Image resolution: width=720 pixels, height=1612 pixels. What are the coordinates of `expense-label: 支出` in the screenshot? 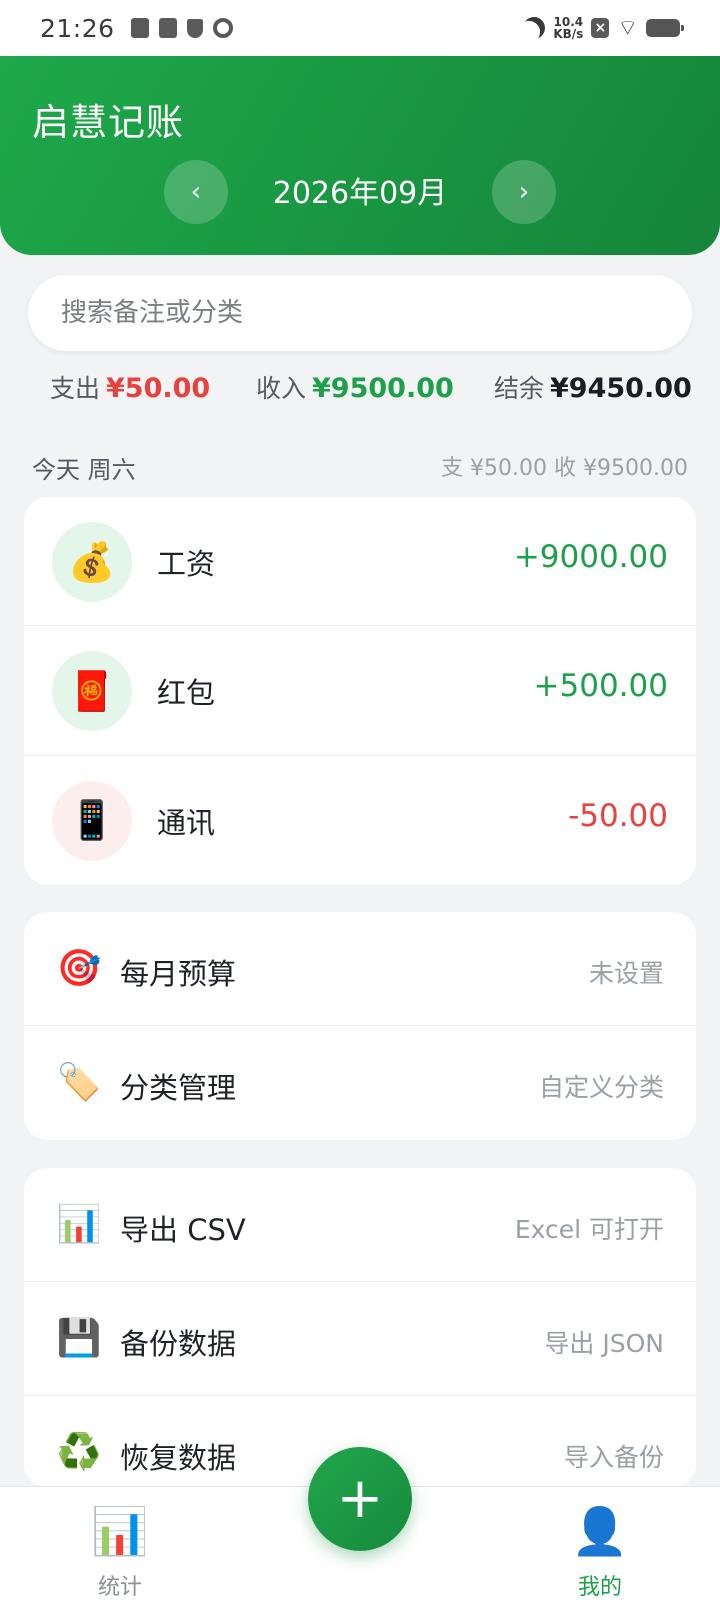 It's located at (75, 388).